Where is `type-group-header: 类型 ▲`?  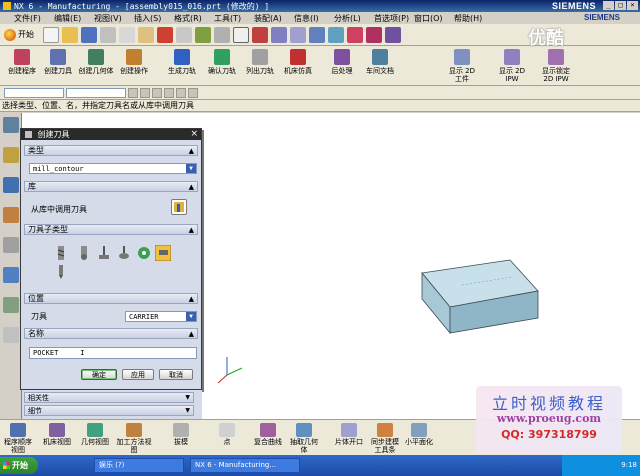 type-group-header: 类型 ▲ is located at coordinates (111, 150).